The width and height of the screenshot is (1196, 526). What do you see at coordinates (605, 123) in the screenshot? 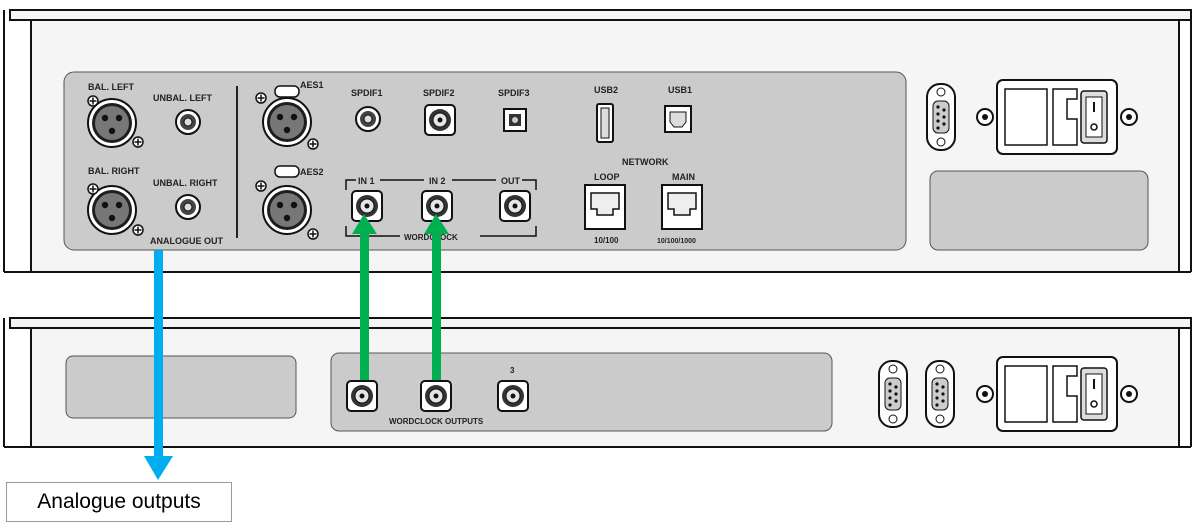
I see `usb2-port` at bounding box center [605, 123].